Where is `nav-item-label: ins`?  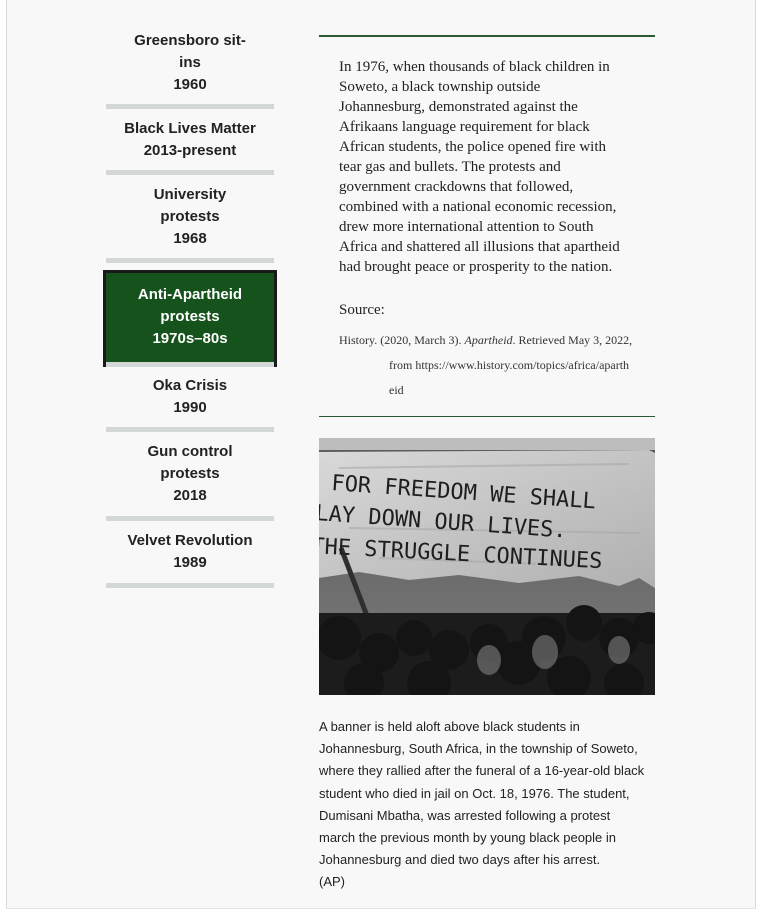 nav-item-label: ins is located at coordinates (190, 62).